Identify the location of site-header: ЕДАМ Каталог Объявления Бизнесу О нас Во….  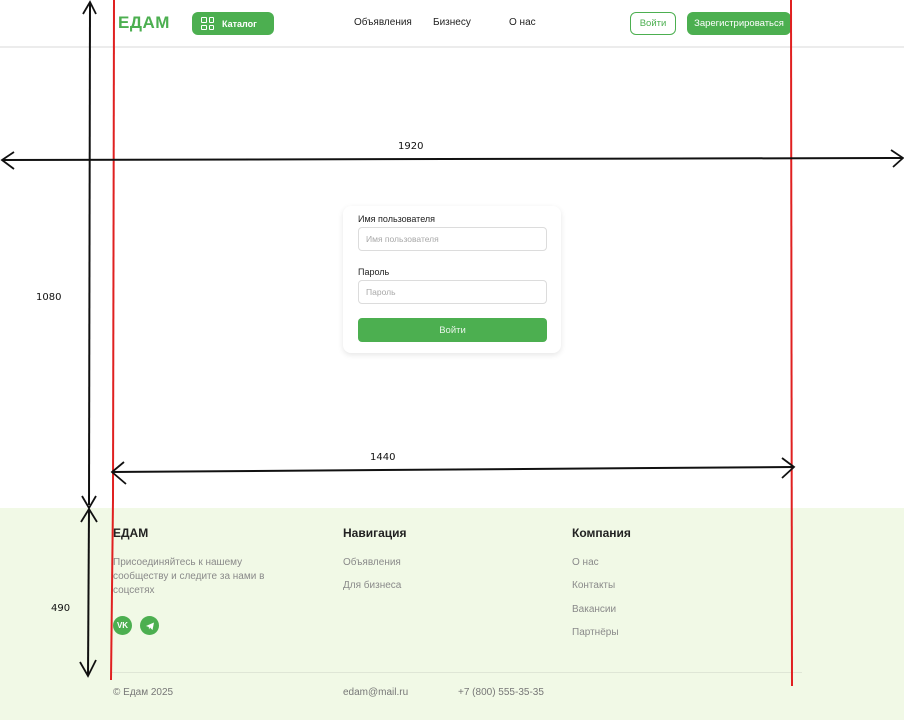
(452, 24).